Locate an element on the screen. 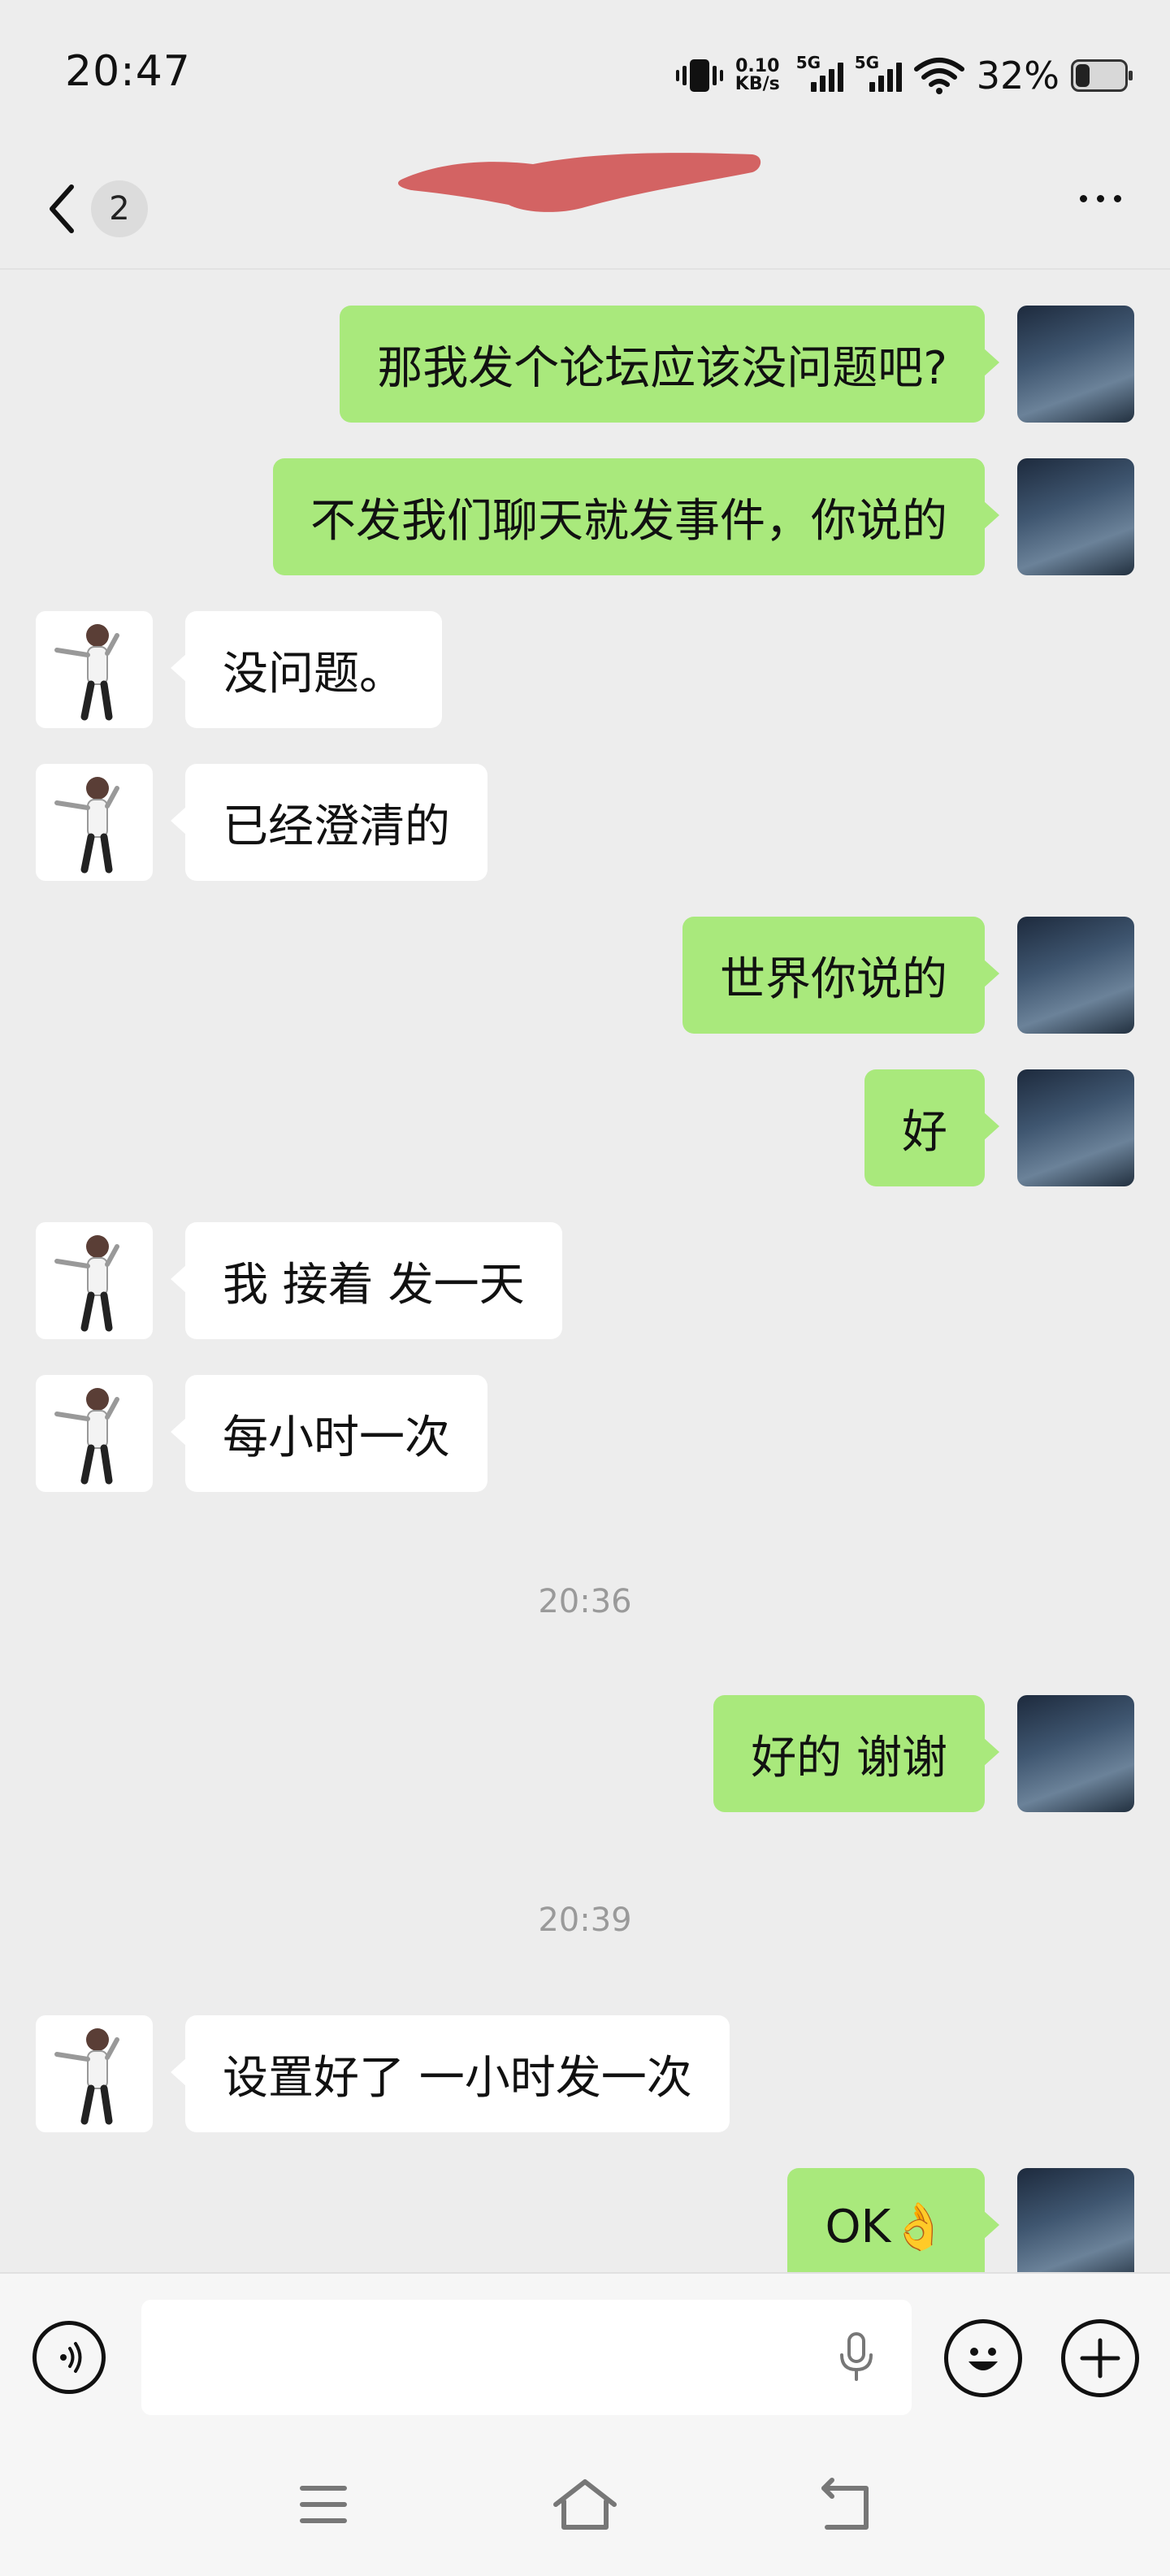  input-bar is located at coordinates (585, 2424).